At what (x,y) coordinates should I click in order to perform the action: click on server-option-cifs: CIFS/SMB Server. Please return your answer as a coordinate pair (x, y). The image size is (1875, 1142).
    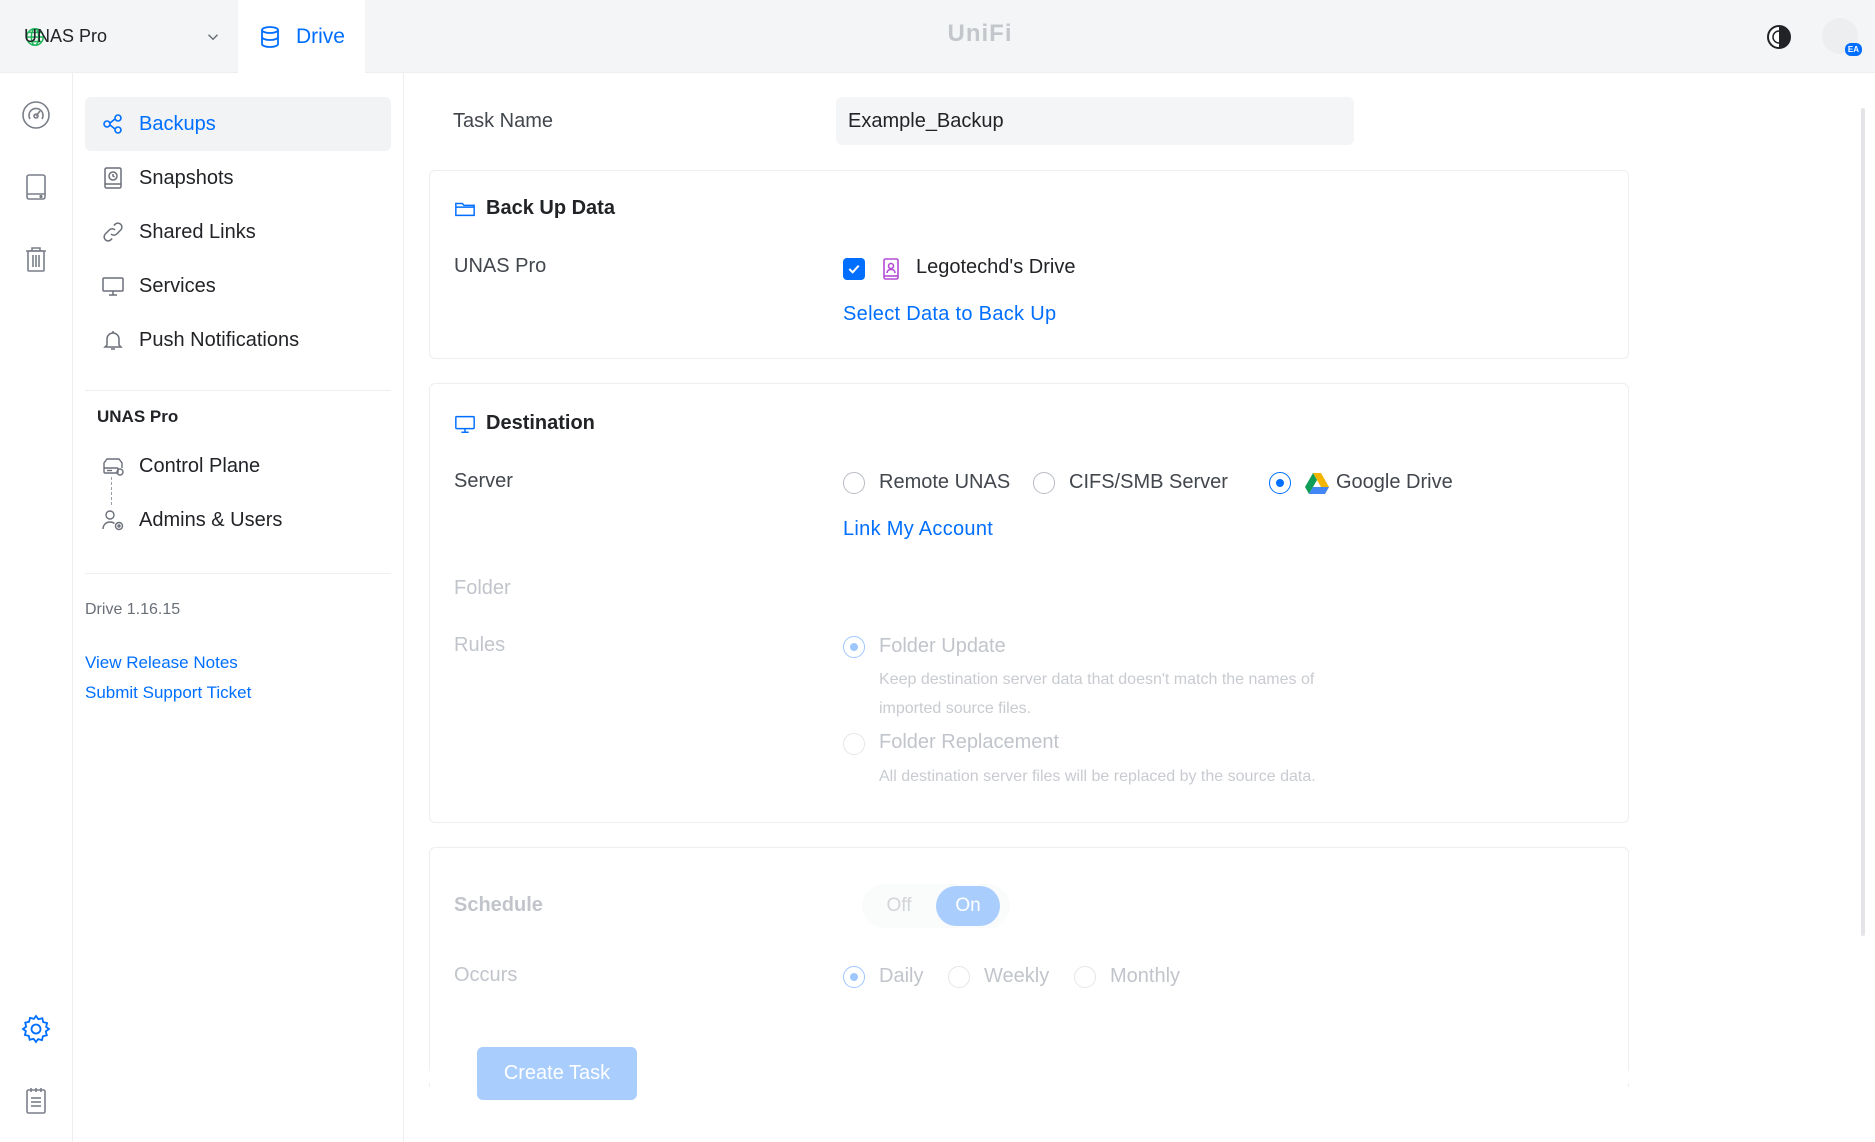
    Looking at the image, I should click on (1148, 482).